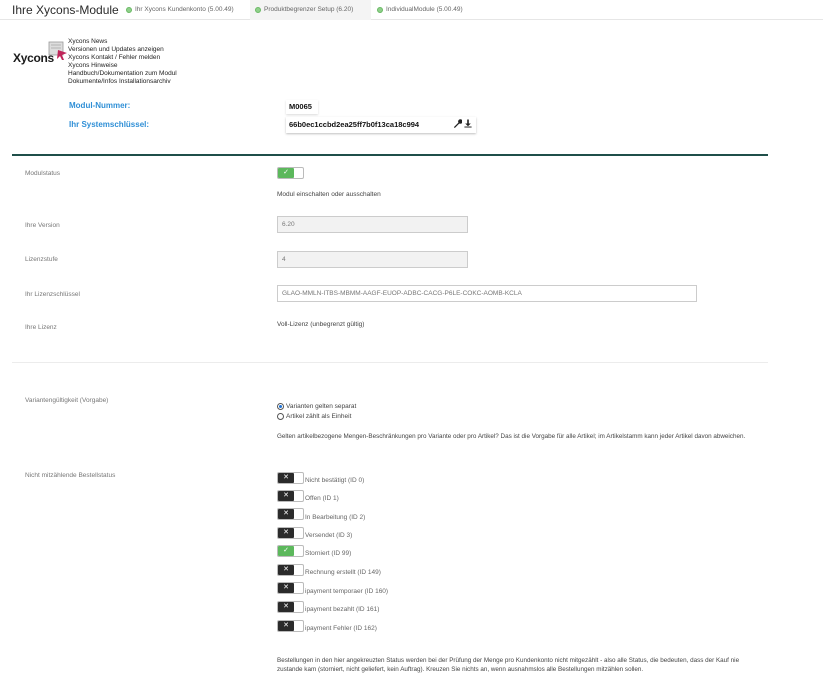  I want to click on link-dokumente: Dokumente/Infos Installationsarchiv, so click(122, 82).